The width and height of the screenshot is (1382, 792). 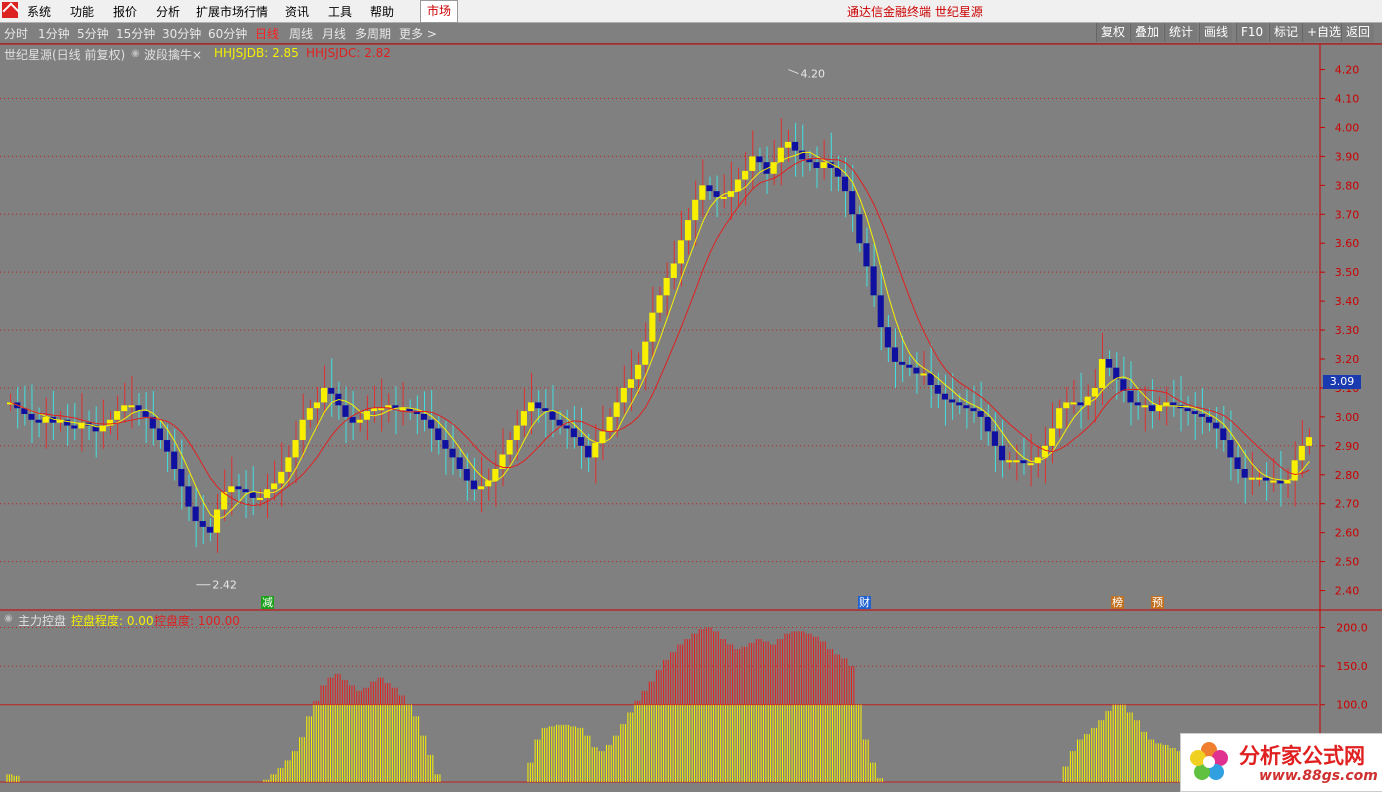 I want to click on watermark-logo: 分析家公式网 www.88gs.com, so click(x=1281, y=762).